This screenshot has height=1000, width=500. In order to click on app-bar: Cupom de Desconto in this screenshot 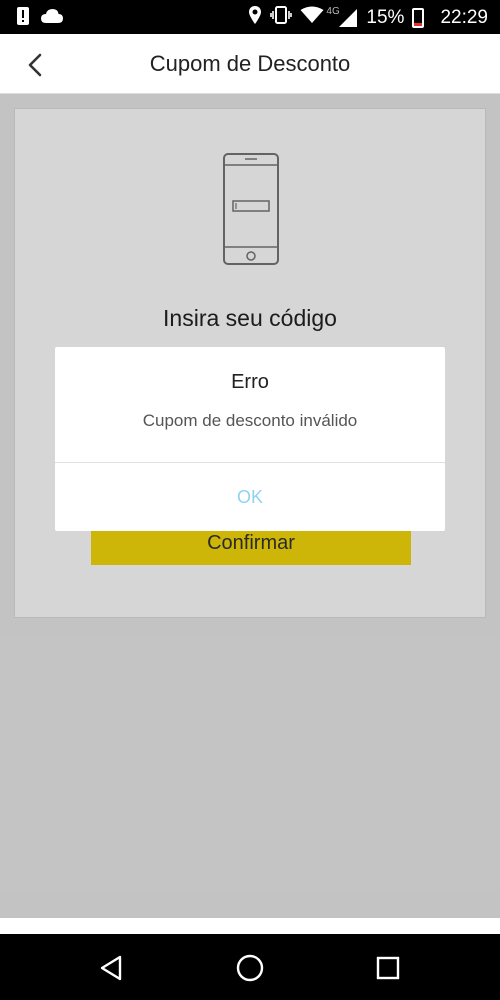, I will do `click(250, 64)`.